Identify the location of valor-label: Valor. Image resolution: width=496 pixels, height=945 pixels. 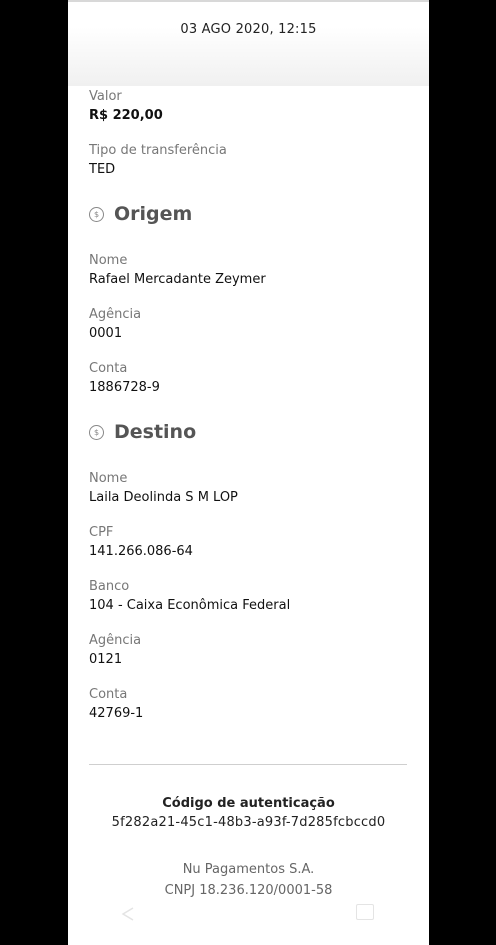
(105, 96).